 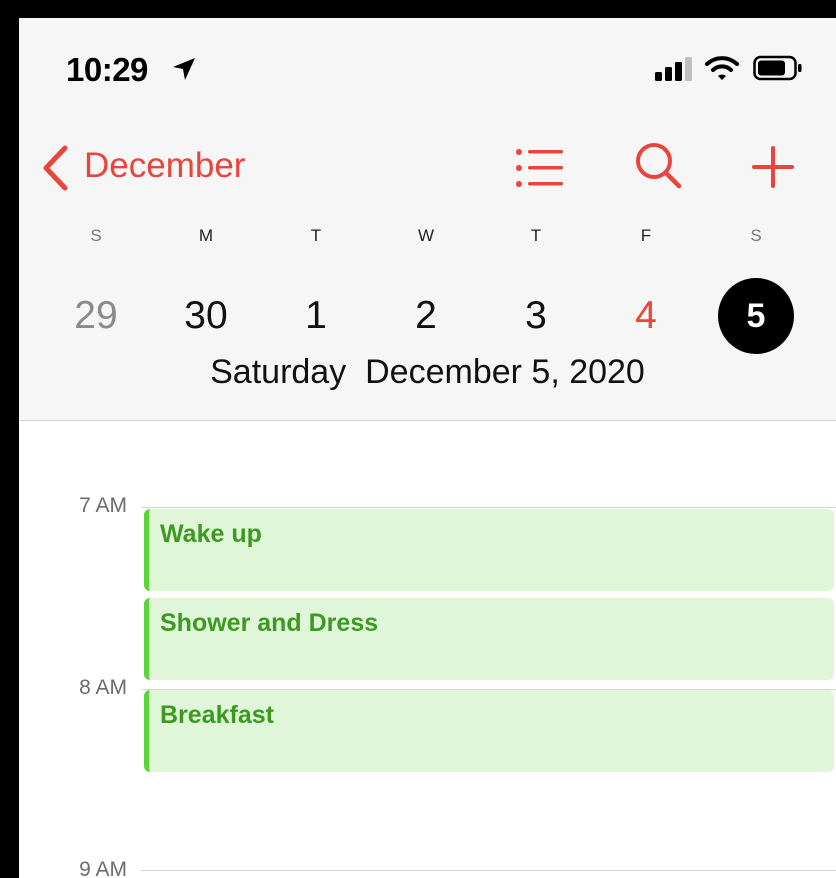 I want to click on event-title: Breakfast, so click(x=217, y=715).